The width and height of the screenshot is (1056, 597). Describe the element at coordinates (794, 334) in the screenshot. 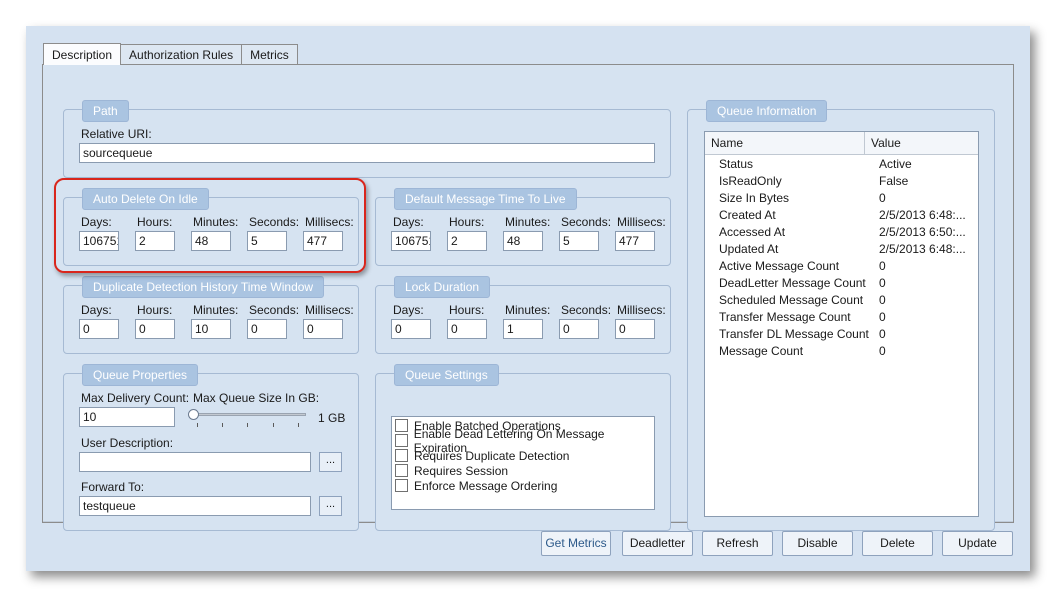

I see `row-name: Transfer DL Message Count` at that location.